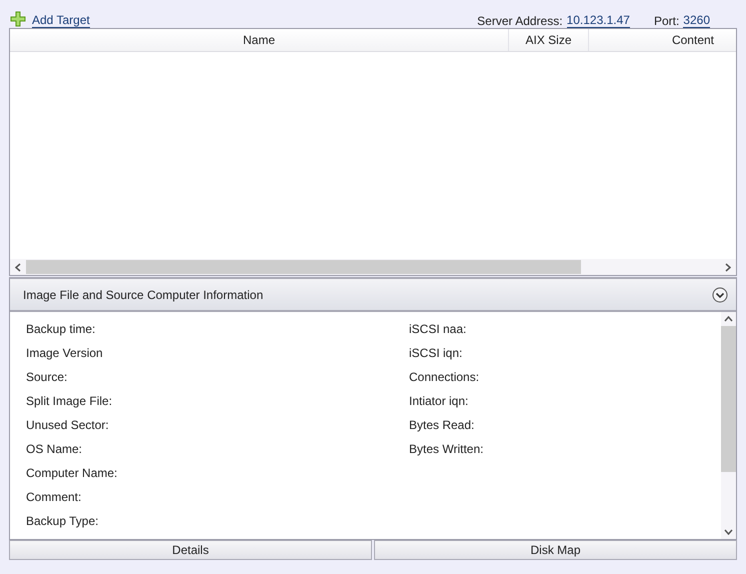 The image size is (746, 574). Describe the element at coordinates (18, 267) in the screenshot. I see `scroll-left-icon` at that location.